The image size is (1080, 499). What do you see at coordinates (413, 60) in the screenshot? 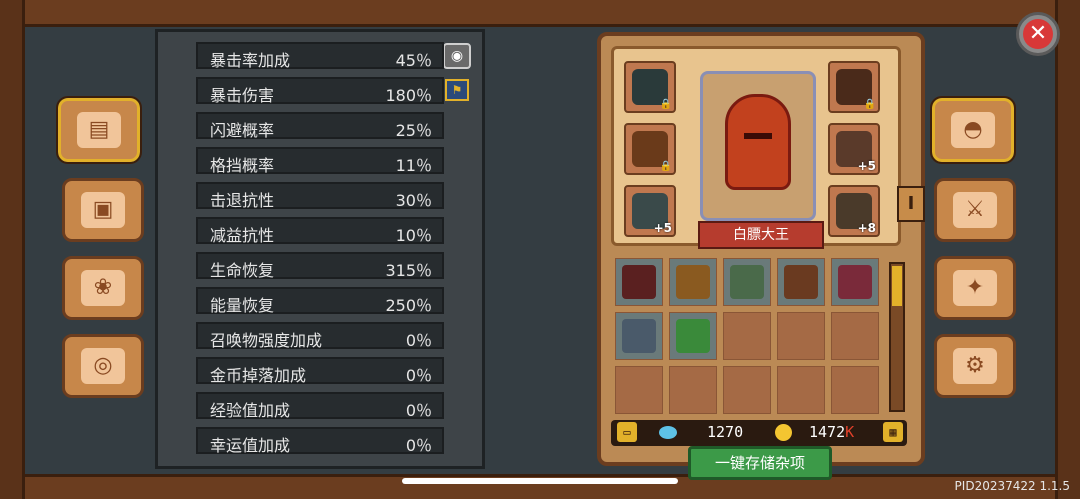
I see `stat-value: 45％` at bounding box center [413, 60].